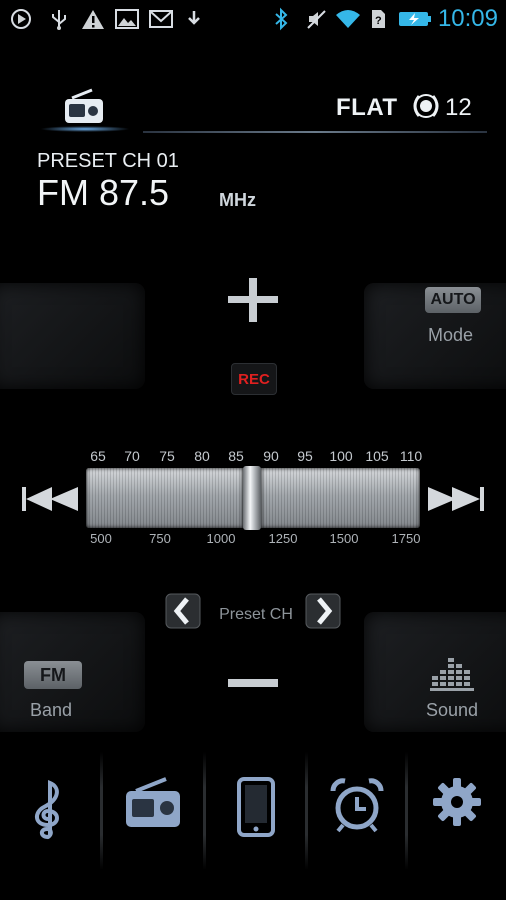 The image size is (506, 900). What do you see at coordinates (415, 19) in the screenshot?
I see `battery-charging-icon` at bounding box center [415, 19].